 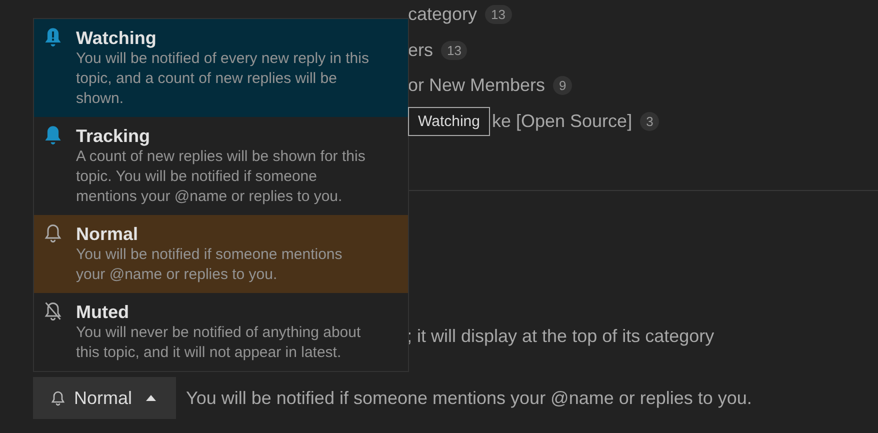 What do you see at coordinates (469, 398) in the screenshot?
I see `notification-description: You will be notified if someone mentions your @name or replies to you.` at bounding box center [469, 398].